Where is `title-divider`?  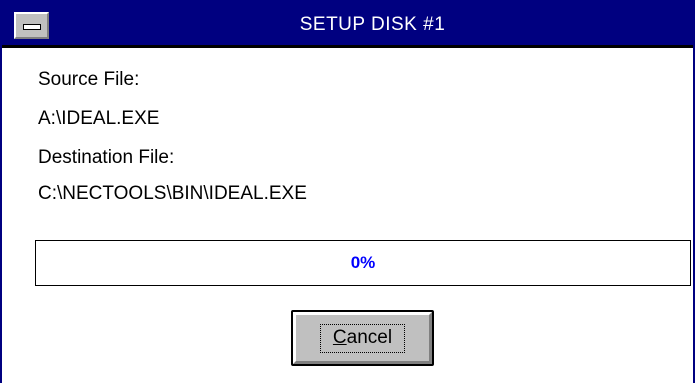 title-divider is located at coordinates (347, 46).